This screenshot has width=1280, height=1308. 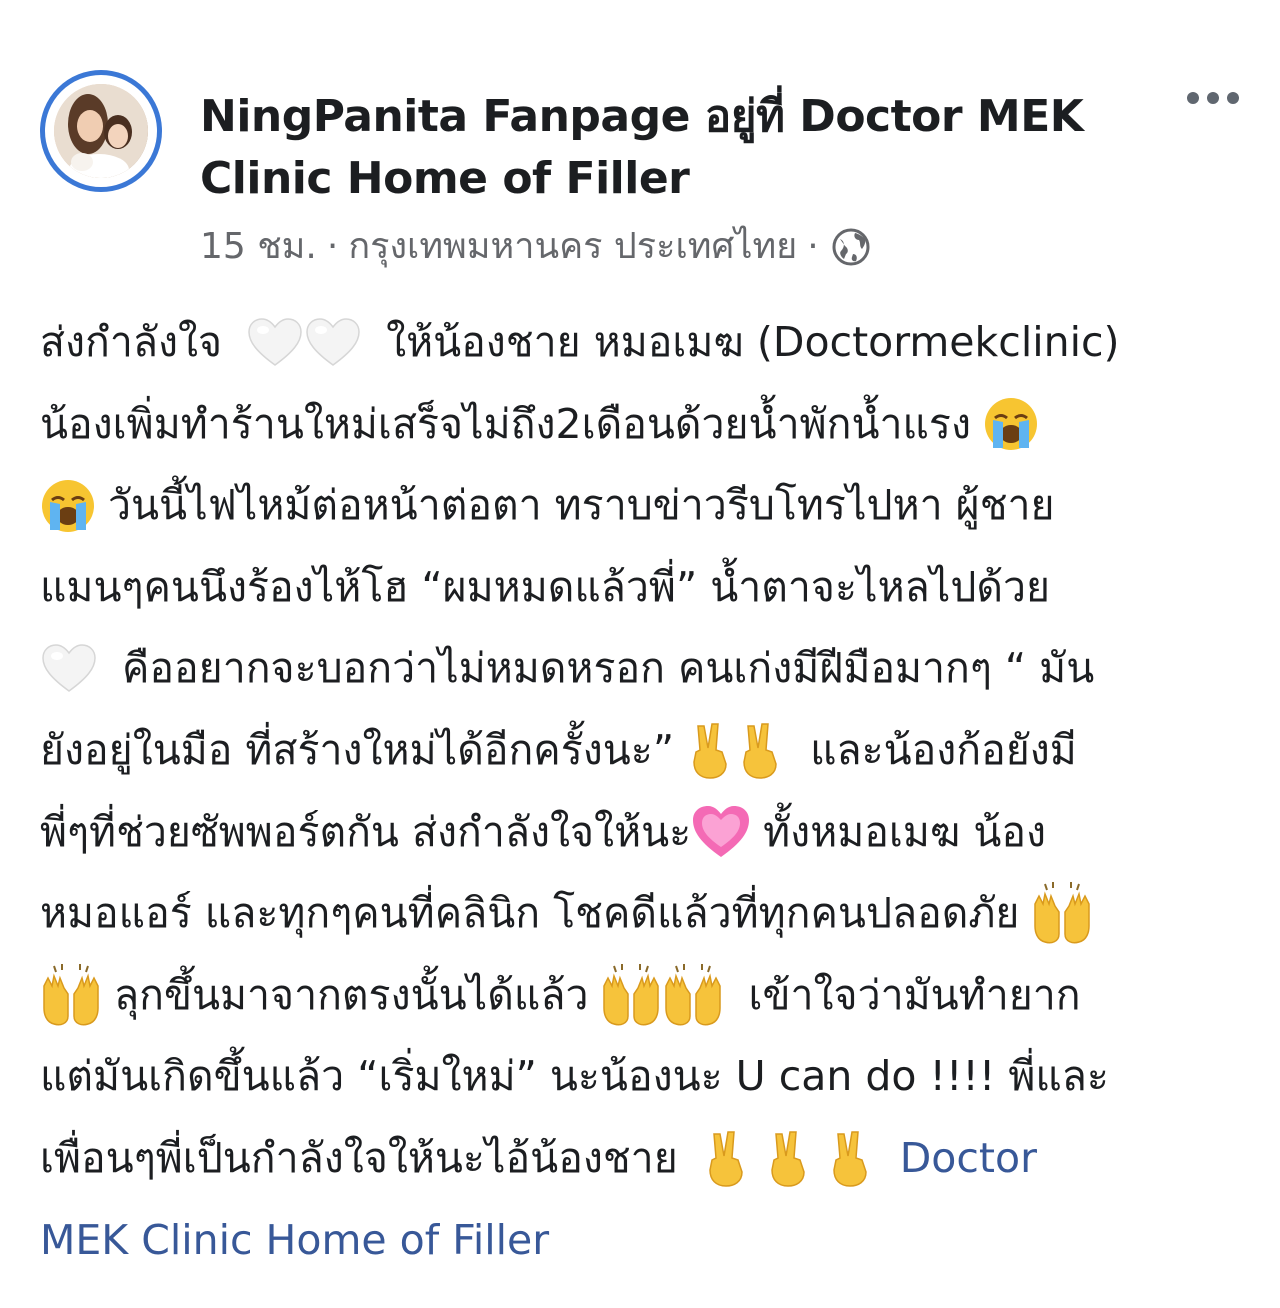 I want to click on post-location: กรุงเทพมหานคร ประเทศไทย, so click(x=572, y=247).